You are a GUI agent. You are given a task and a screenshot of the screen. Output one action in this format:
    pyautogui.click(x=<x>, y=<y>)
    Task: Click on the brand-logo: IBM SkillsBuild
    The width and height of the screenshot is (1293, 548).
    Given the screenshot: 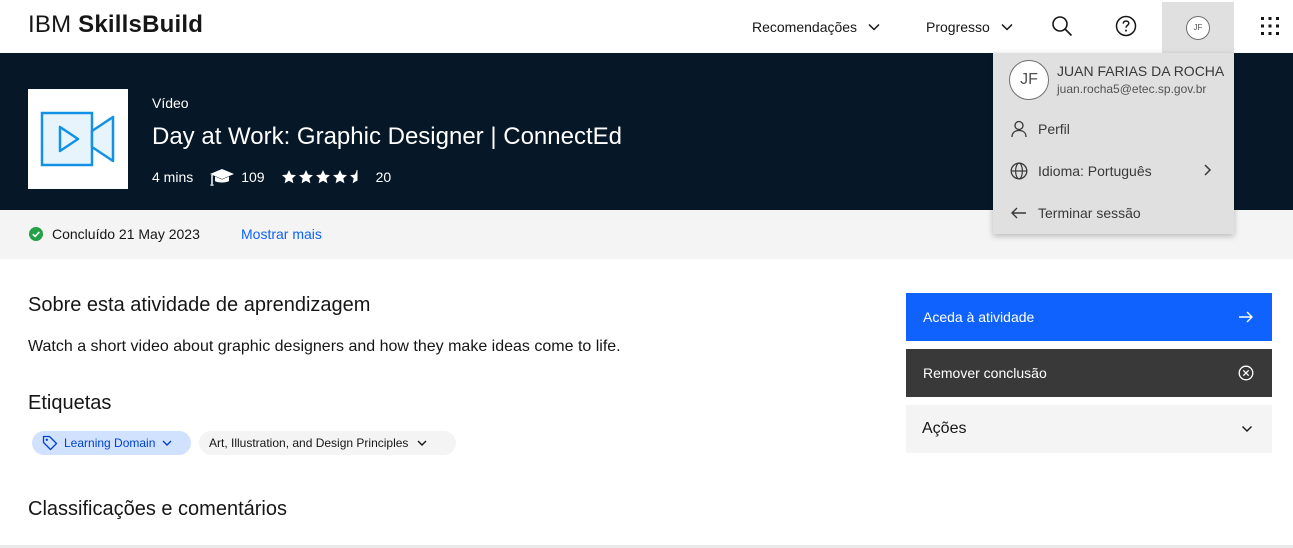 What is the action you would take?
    pyautogui.click(x=115, y=25)
    